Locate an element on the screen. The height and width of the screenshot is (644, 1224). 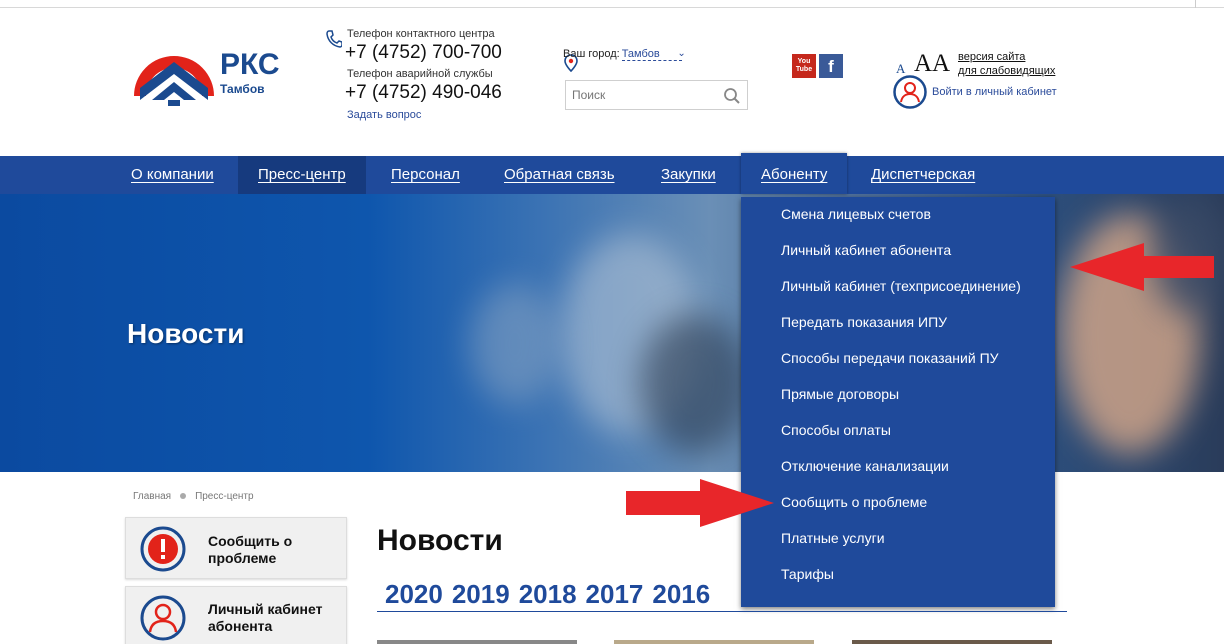
search-box is located at coordinates (656, 95).